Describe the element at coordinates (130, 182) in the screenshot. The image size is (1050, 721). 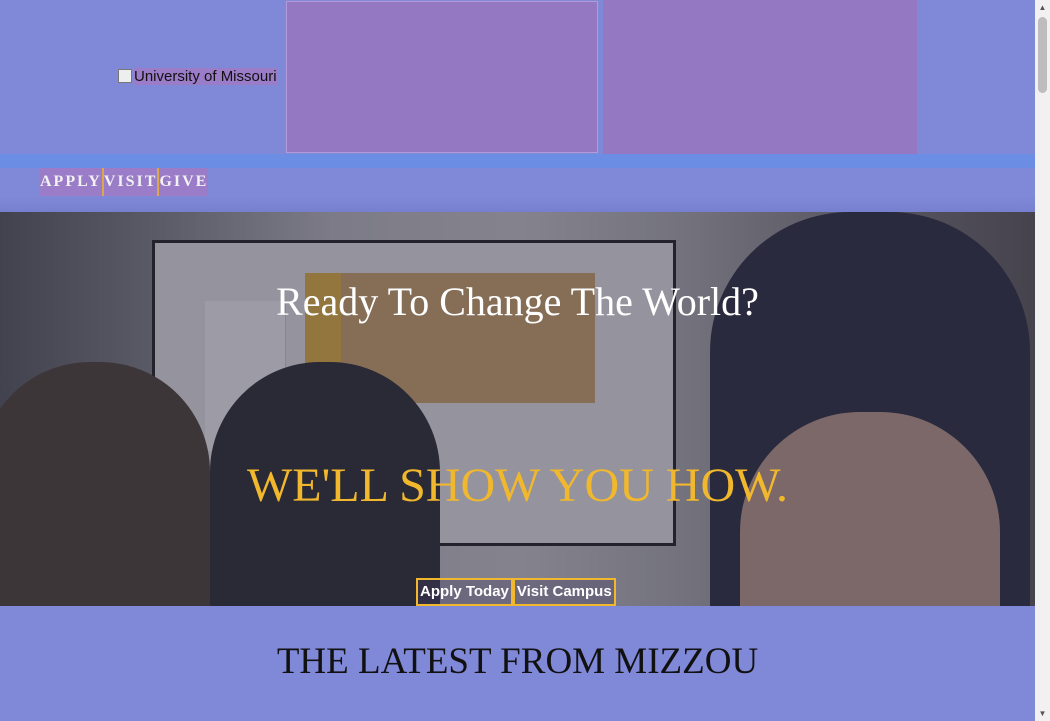
I see `nav-visit: VISIT` at that location.